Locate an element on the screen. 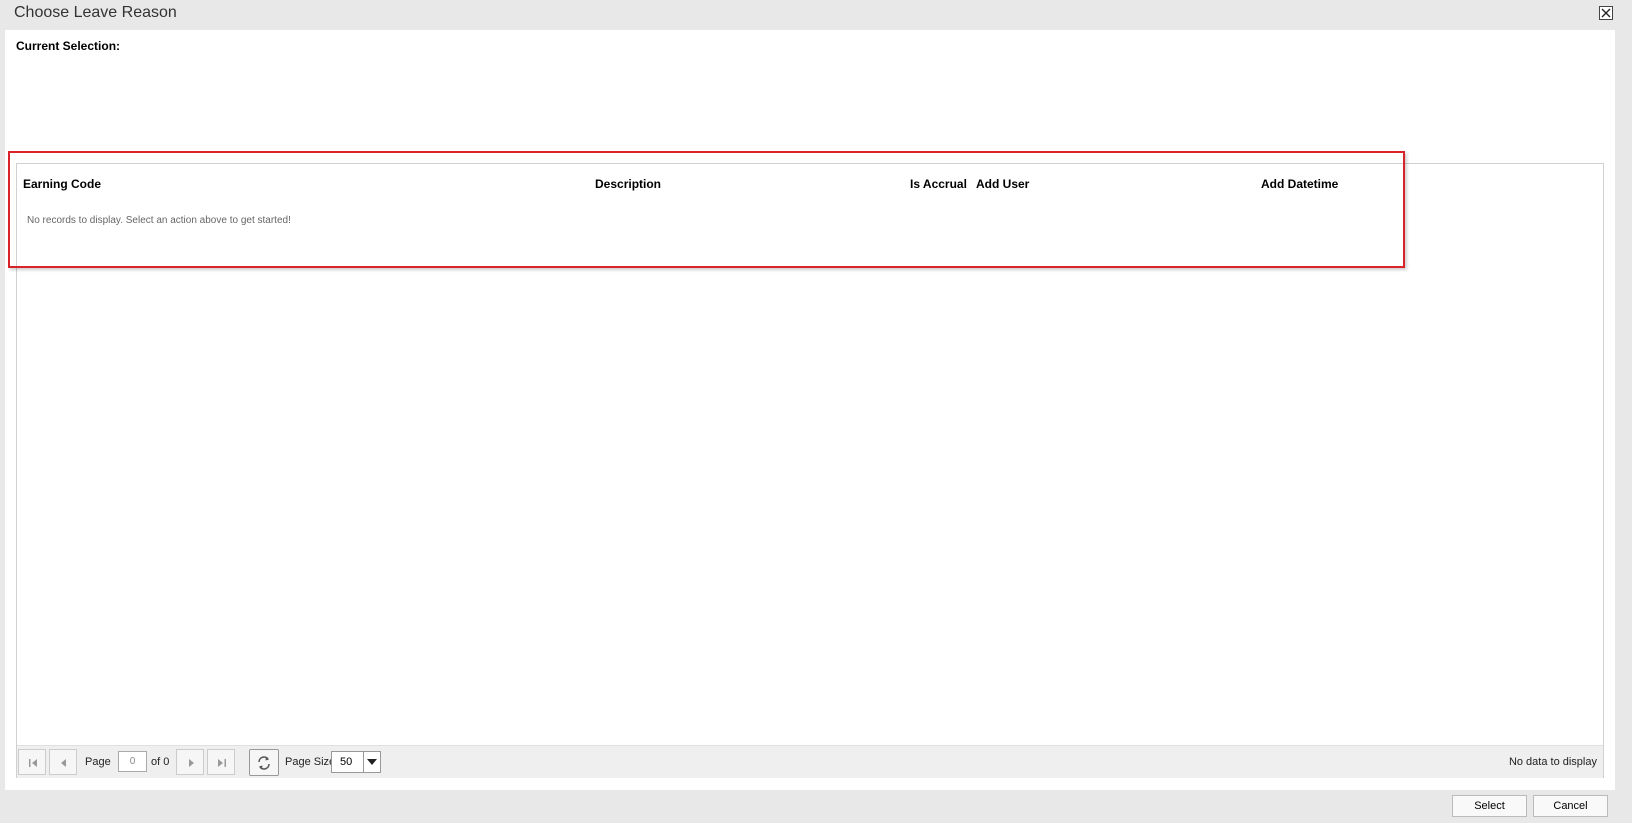  column-header-is-accrual: Is Accrual is located at coordinates (938, 184).